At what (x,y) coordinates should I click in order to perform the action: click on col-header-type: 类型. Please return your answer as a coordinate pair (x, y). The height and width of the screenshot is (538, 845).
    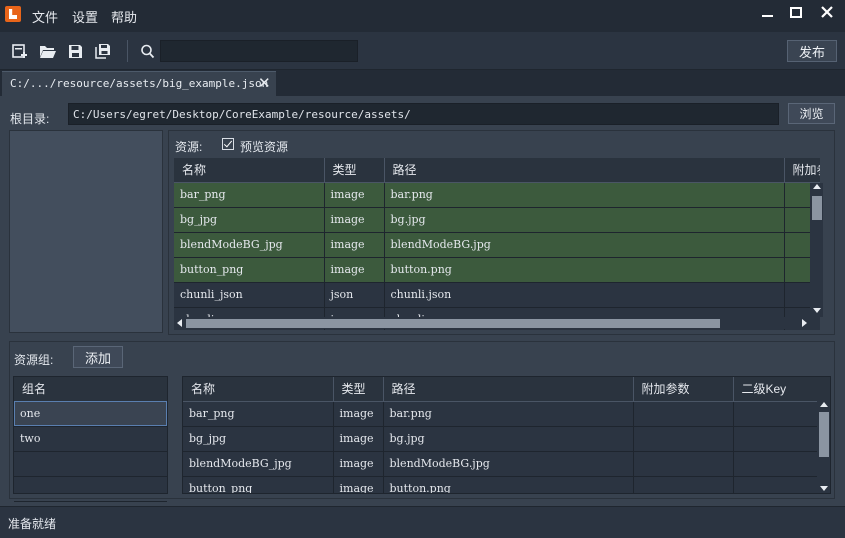
    Looking at the image, I should click on (354, 170).